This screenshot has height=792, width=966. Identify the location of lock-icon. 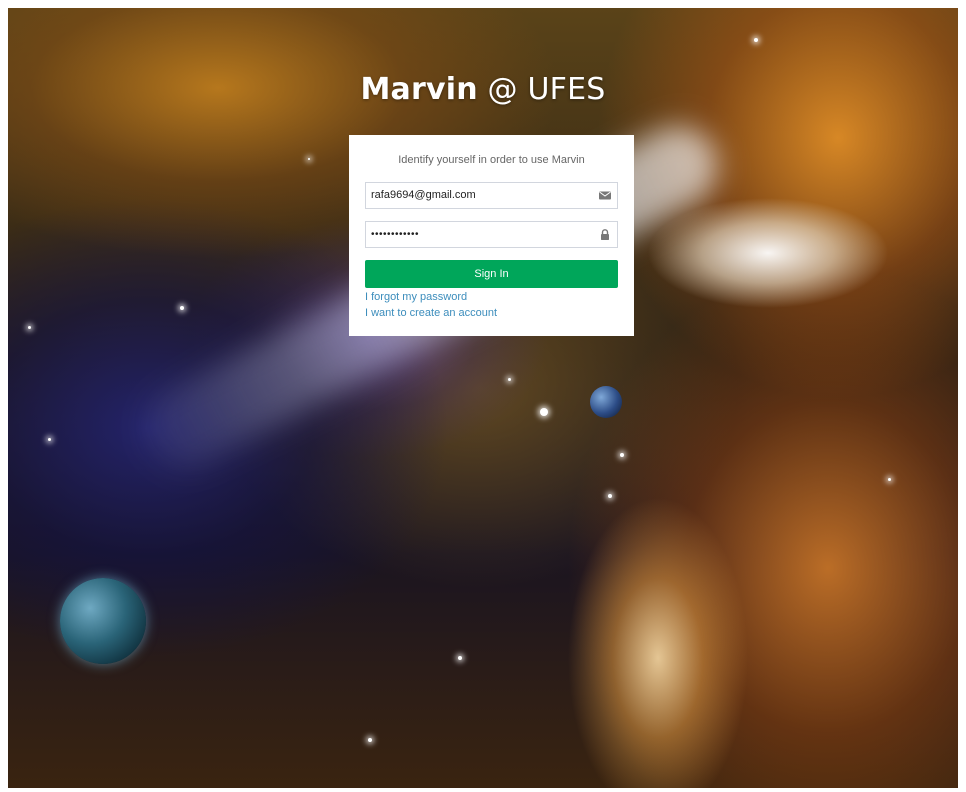
(605, 234).